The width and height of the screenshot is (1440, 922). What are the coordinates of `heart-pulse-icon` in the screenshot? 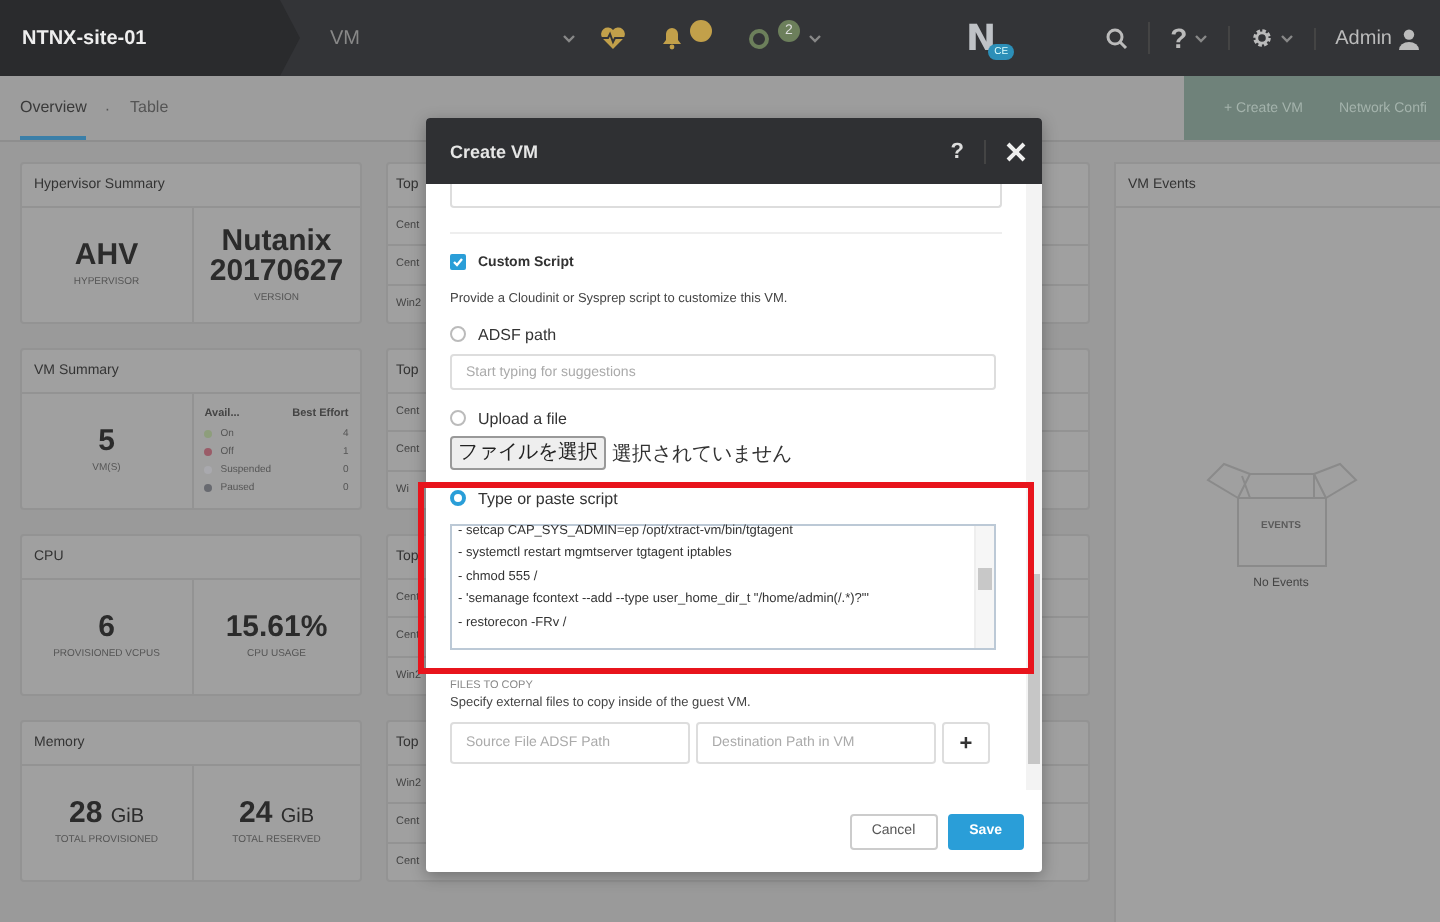 It's located at (613, 38).